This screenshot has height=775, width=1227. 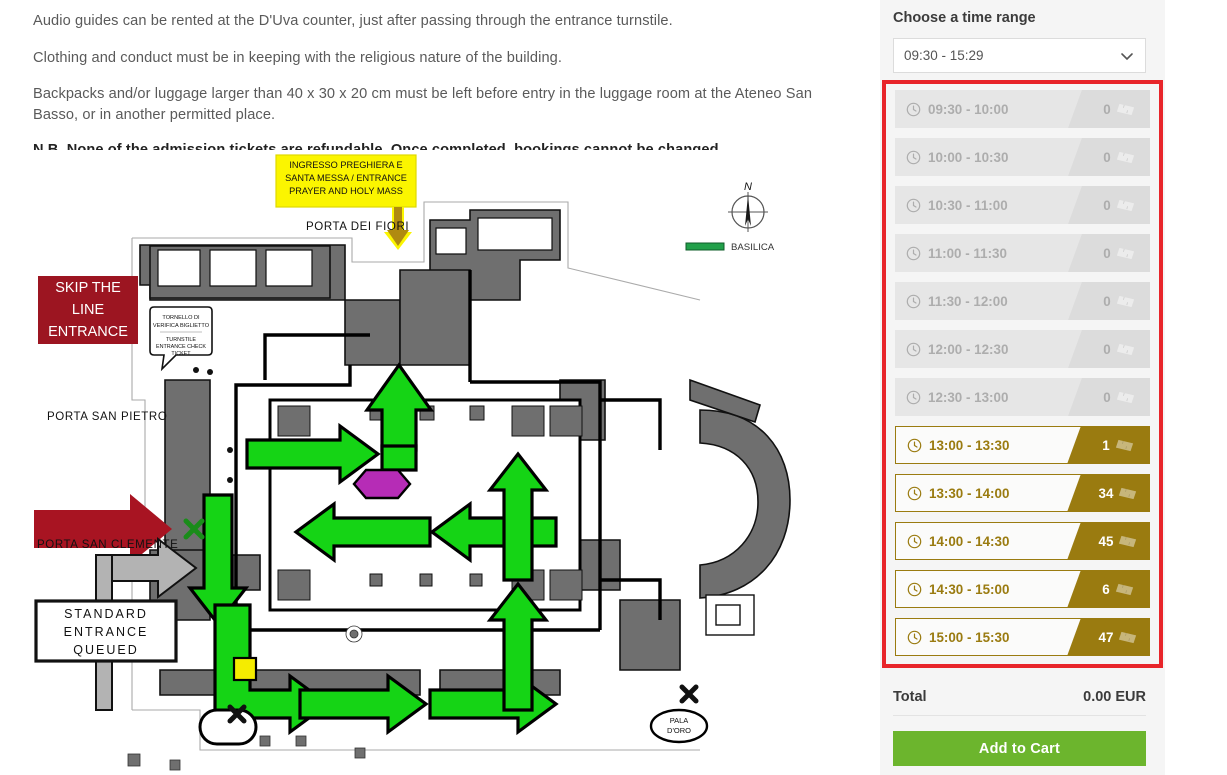 What do you see at coordinates (181, 326) in the screenshot?
I see `turnstile-line-2: VERIFICA BIGLIETTO` at bounding box center [181, 326].